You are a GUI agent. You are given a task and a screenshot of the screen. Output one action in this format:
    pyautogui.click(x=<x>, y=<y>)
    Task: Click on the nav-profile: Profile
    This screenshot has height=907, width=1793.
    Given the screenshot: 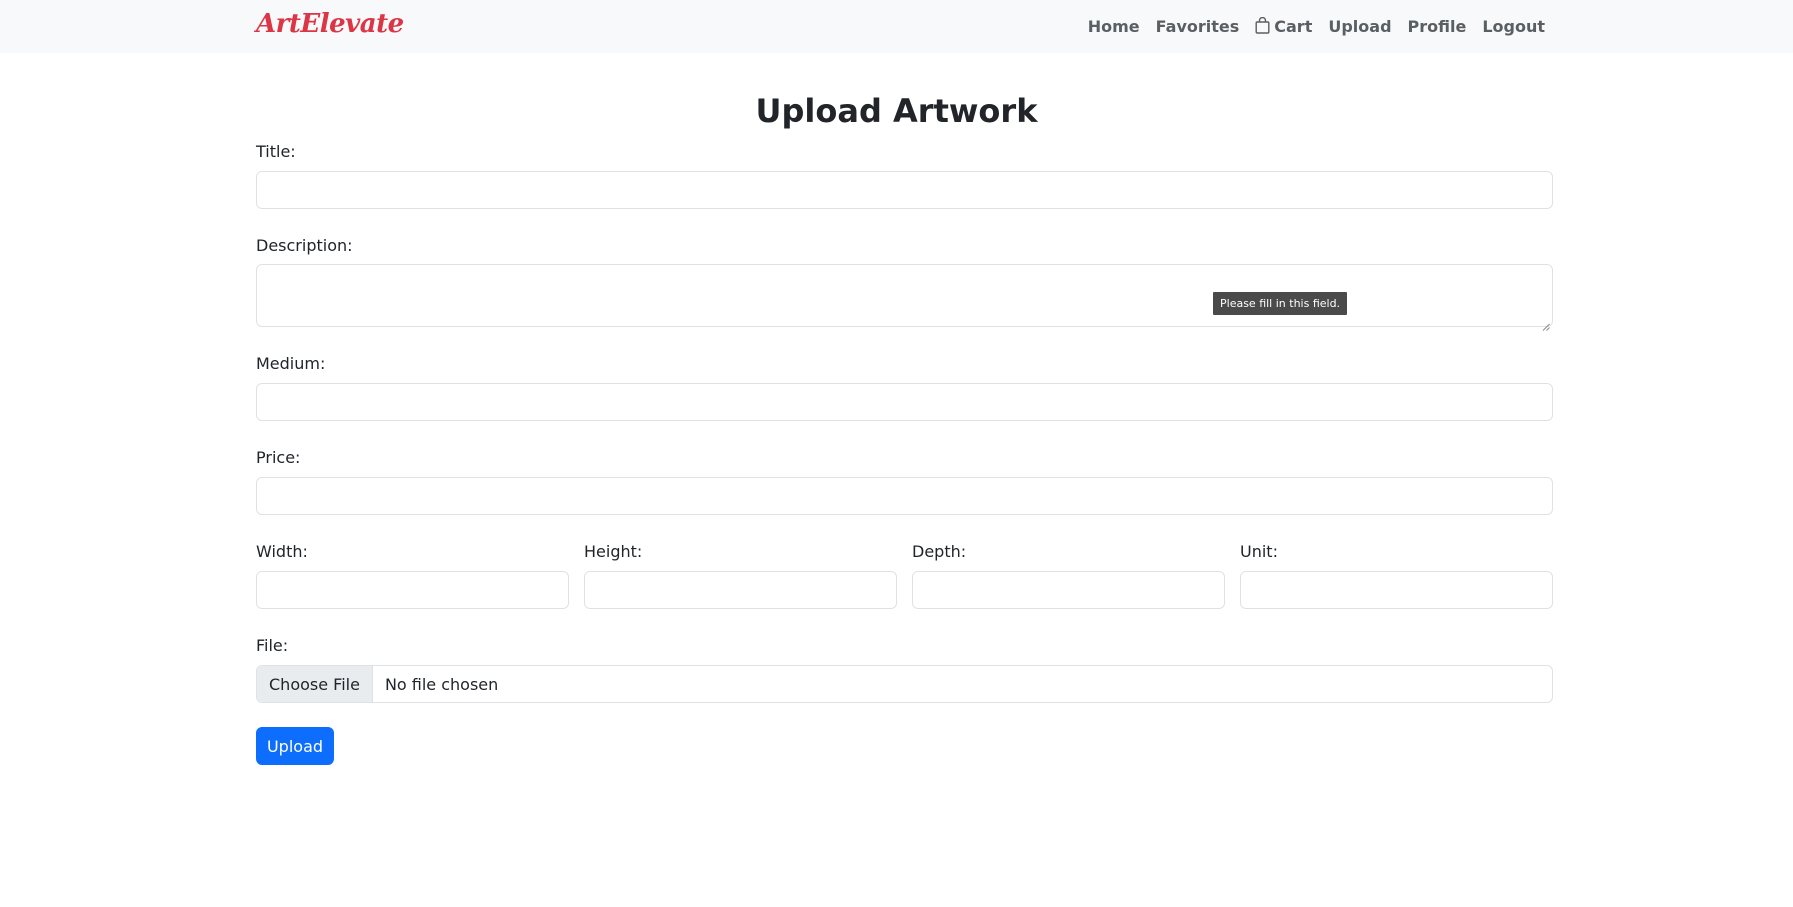 What is the action you would take?
    pyautogui.click(x=1437, y=26)
    